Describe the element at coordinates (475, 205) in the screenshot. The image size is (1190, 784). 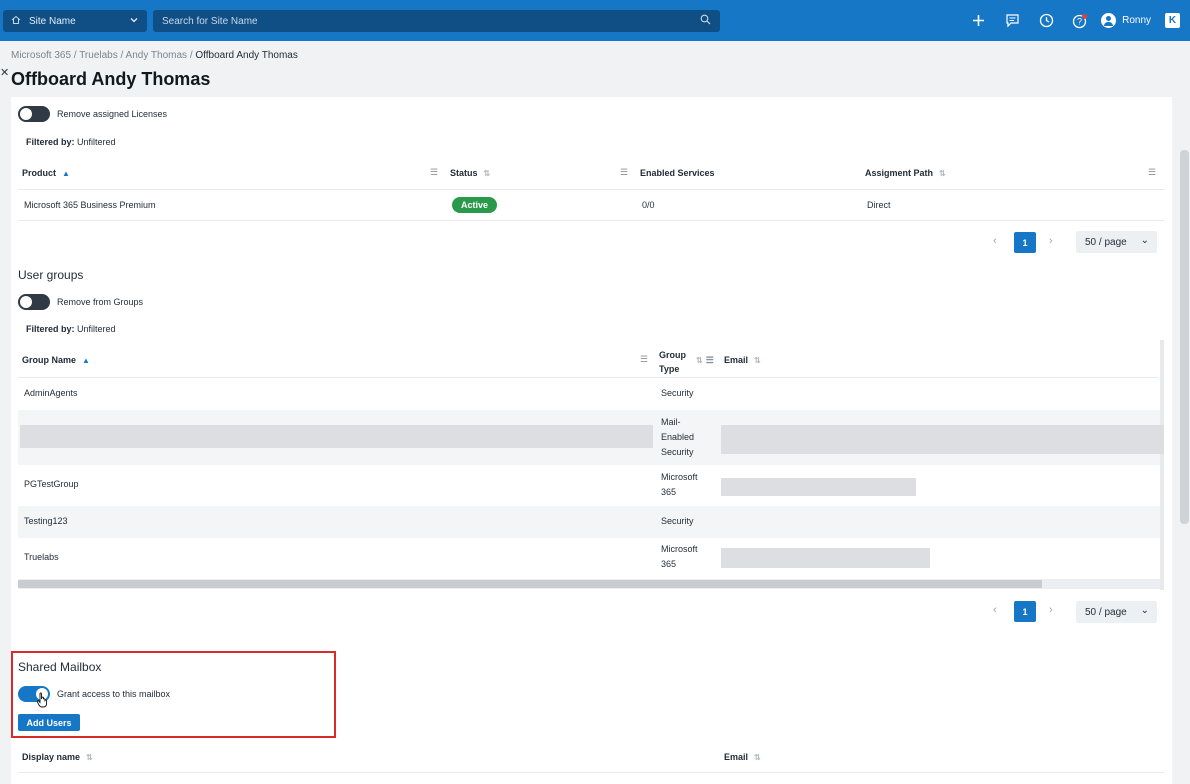
I see `status-badge: Active` at that location.